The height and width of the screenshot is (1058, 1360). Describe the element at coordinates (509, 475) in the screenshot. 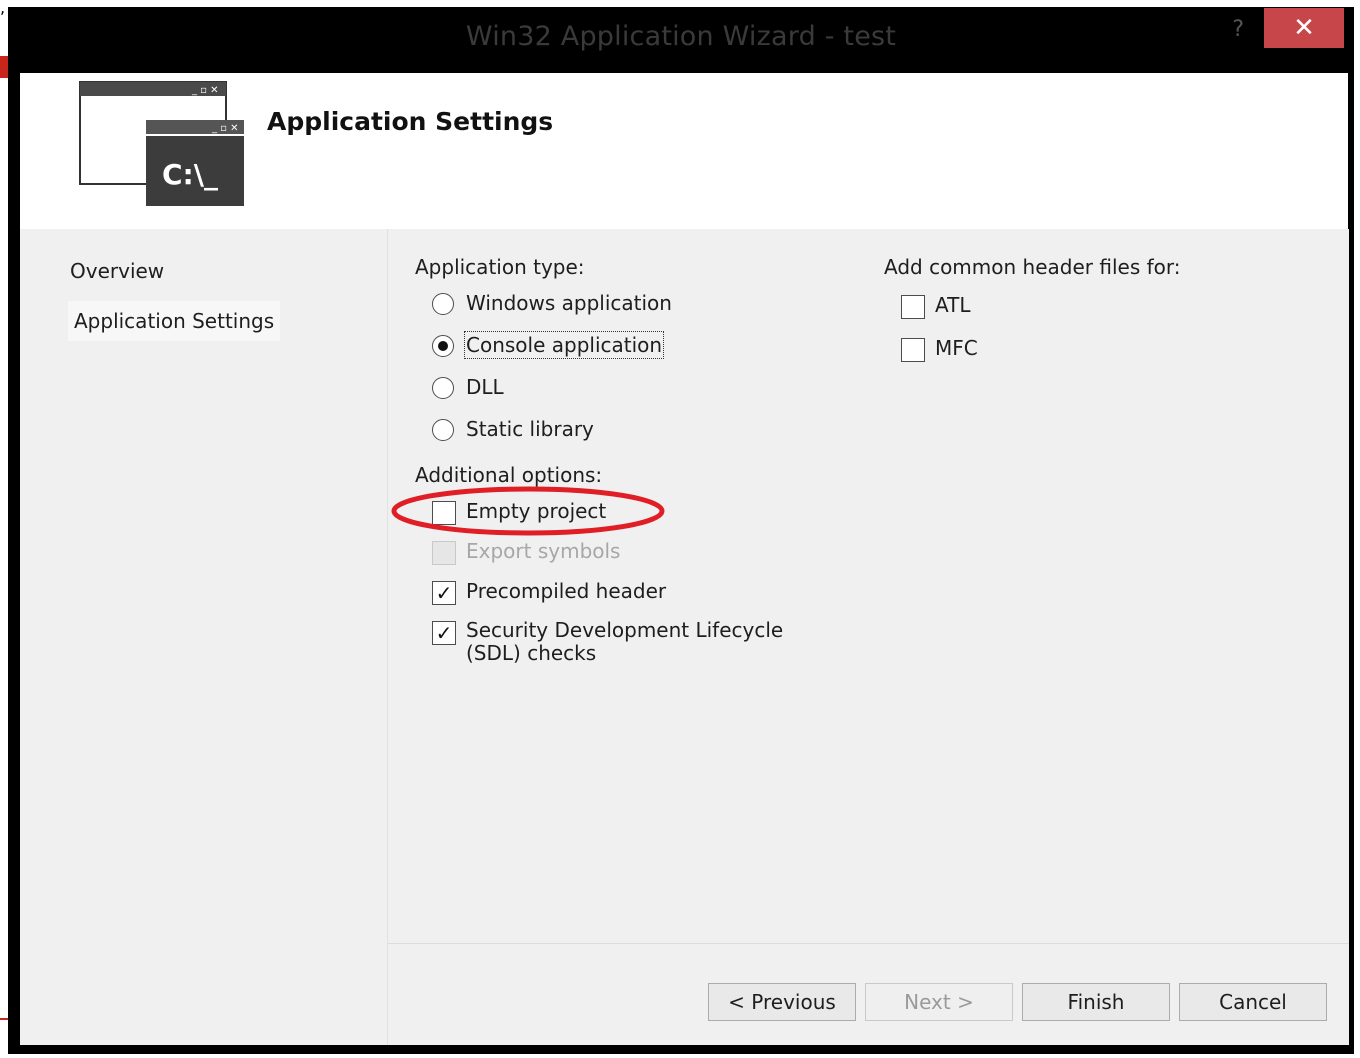

I see `additional-options-label: Additional options:` at that location.